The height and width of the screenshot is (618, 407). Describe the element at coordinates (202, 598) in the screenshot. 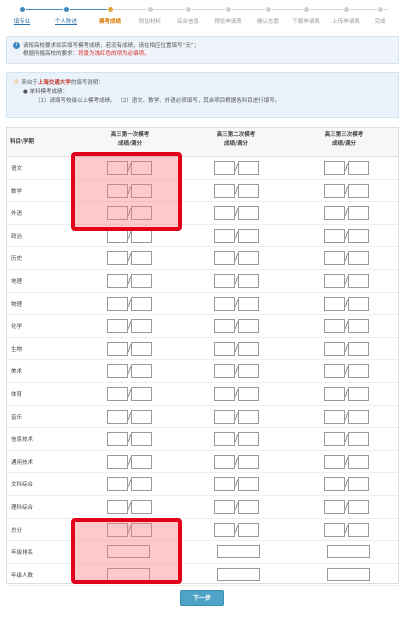

I see `next-step-button: 下一步` at that location.